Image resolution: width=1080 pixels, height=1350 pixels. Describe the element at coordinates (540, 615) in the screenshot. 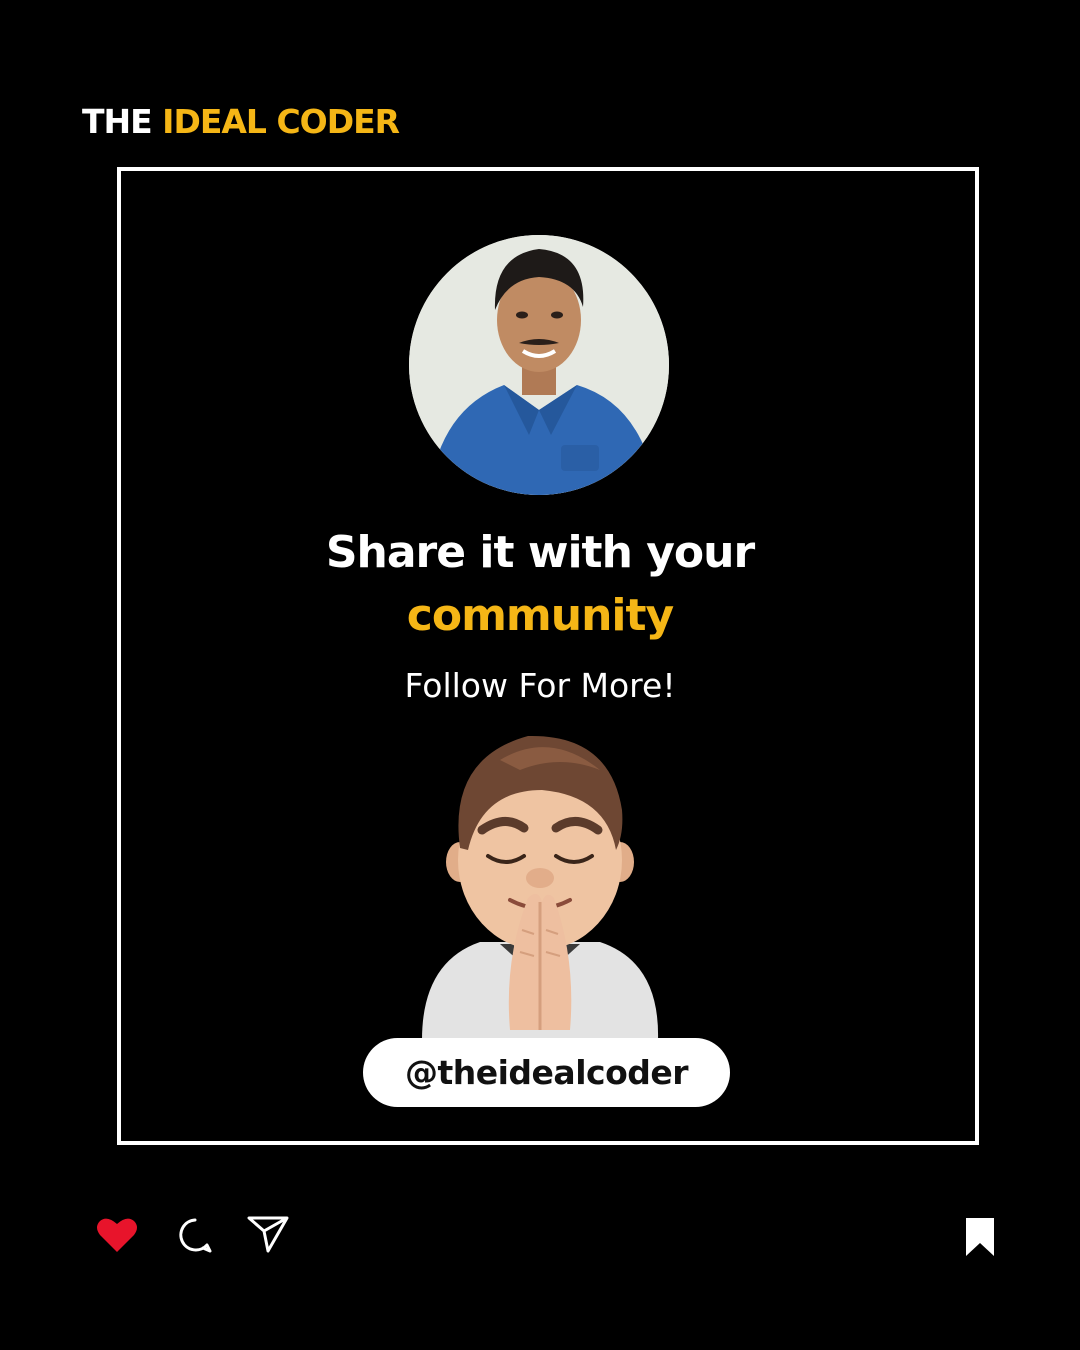

I see `headline-line-2: community` at that location.